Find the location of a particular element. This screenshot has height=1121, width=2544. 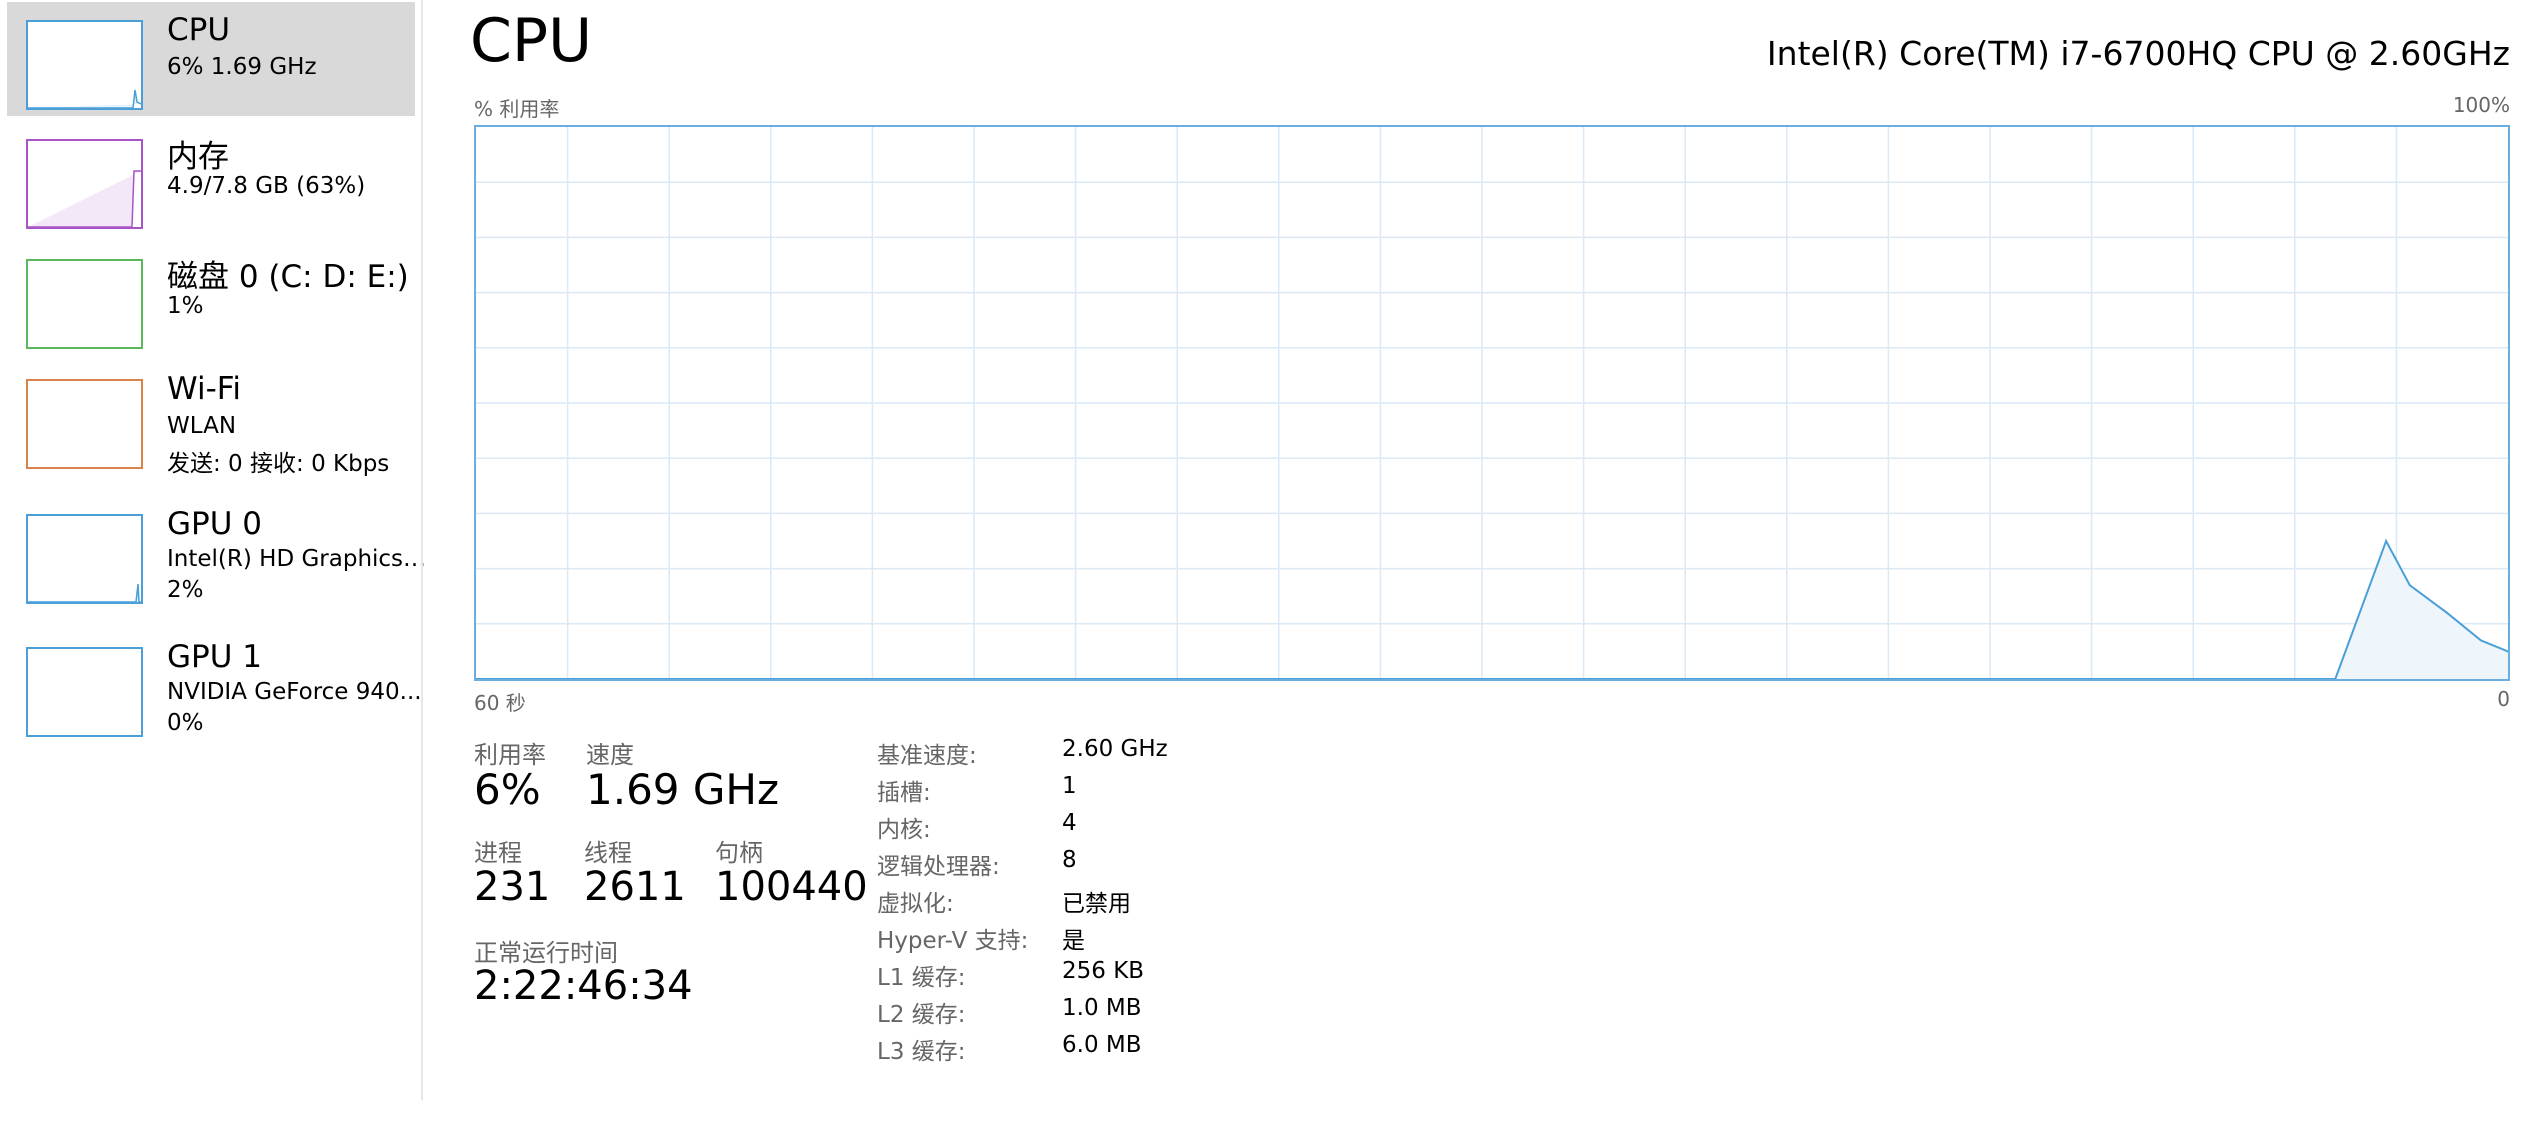

sidebar-item-detail-2: 0% is located at coordinates (185, 723).